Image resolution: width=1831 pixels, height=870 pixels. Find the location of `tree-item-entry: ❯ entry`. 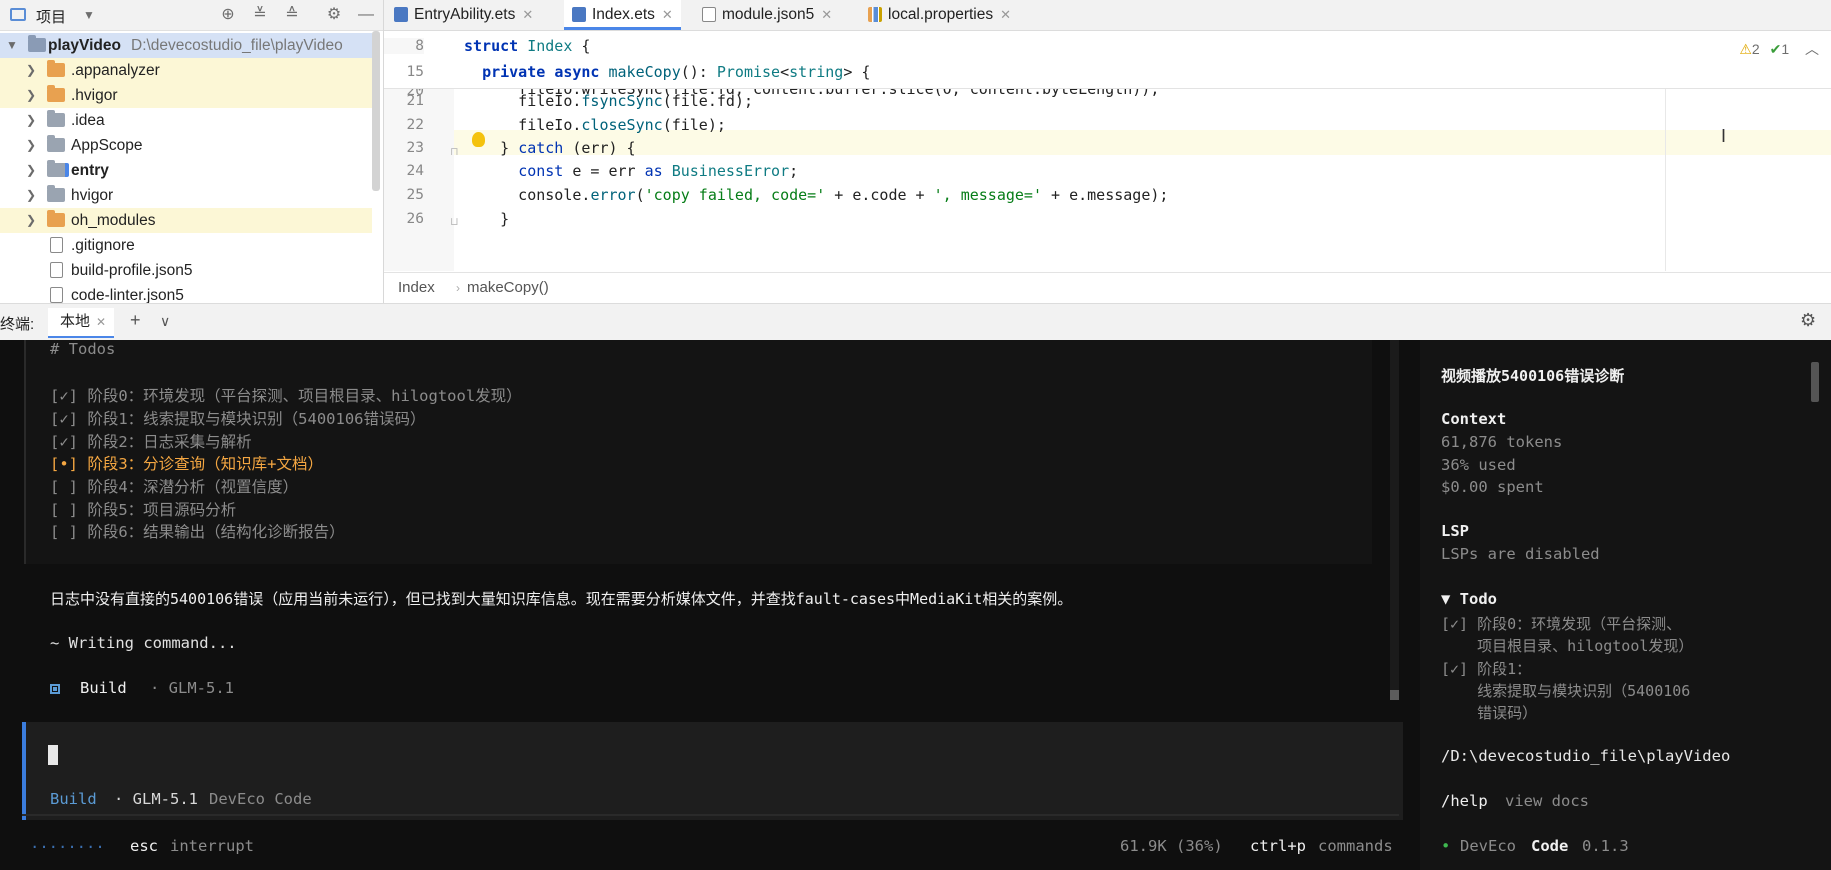

tree-item-entry: ❯ entry is located at coordinates (186, 170).